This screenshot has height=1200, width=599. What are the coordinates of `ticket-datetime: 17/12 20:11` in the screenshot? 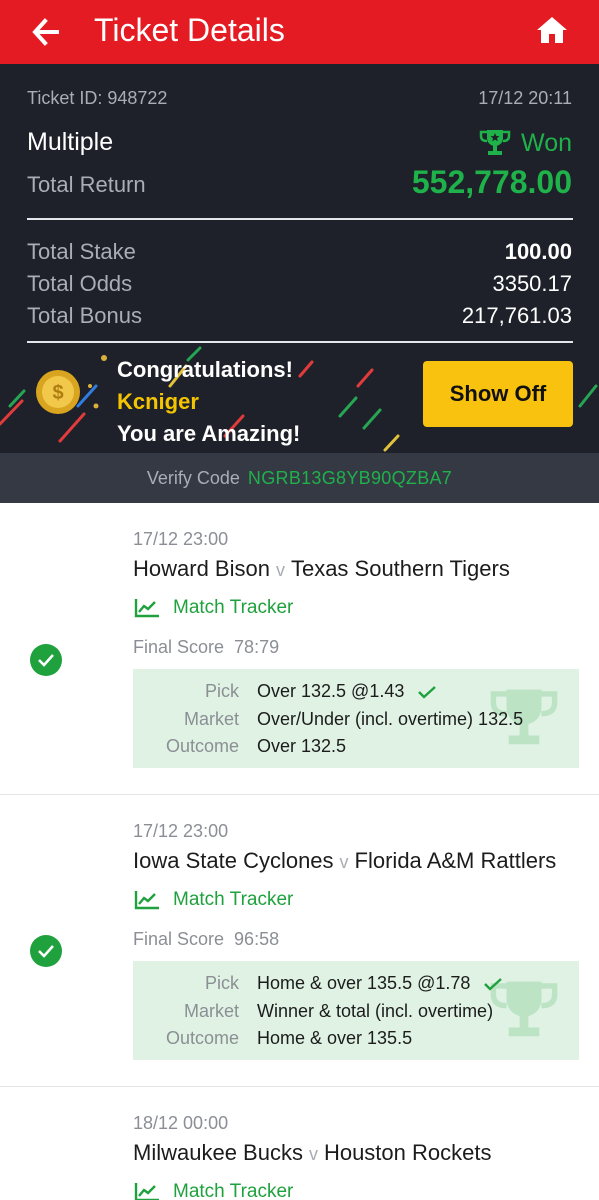 It's located at (525, 98).